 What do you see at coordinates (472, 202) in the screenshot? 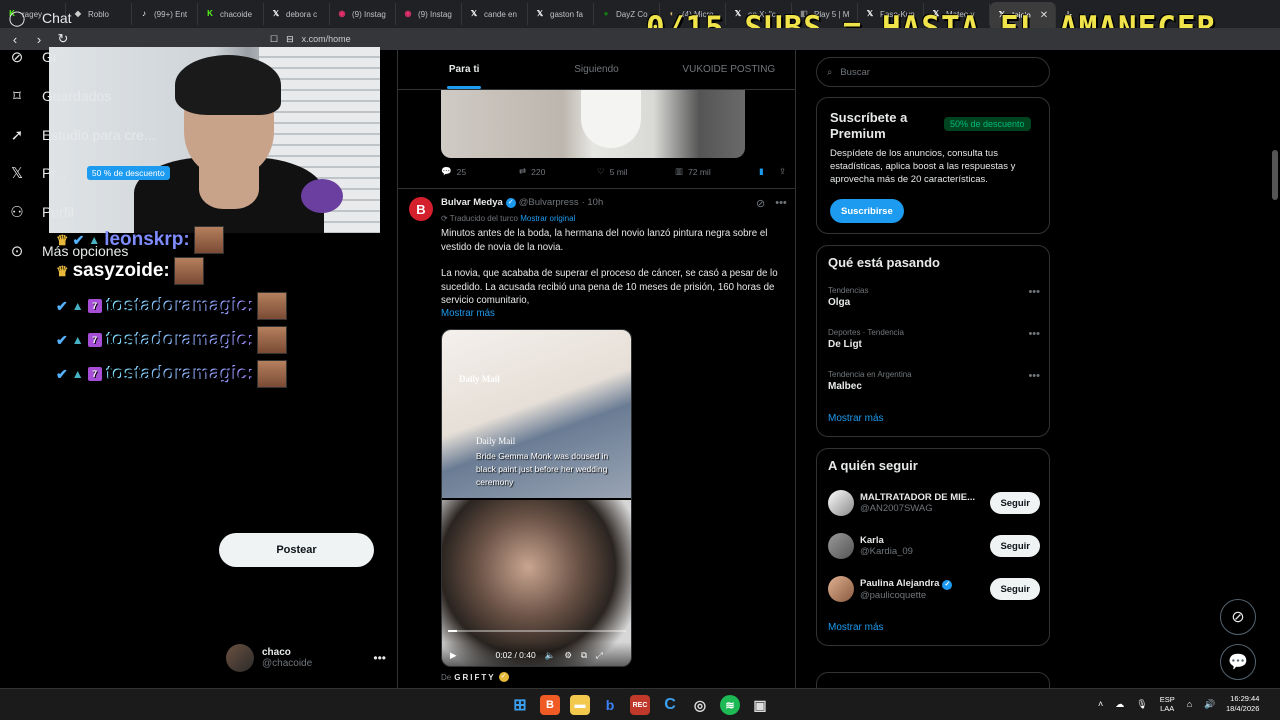
I see `tweet-author-name: Bulvar Medya` at bounding box center [472, 202].